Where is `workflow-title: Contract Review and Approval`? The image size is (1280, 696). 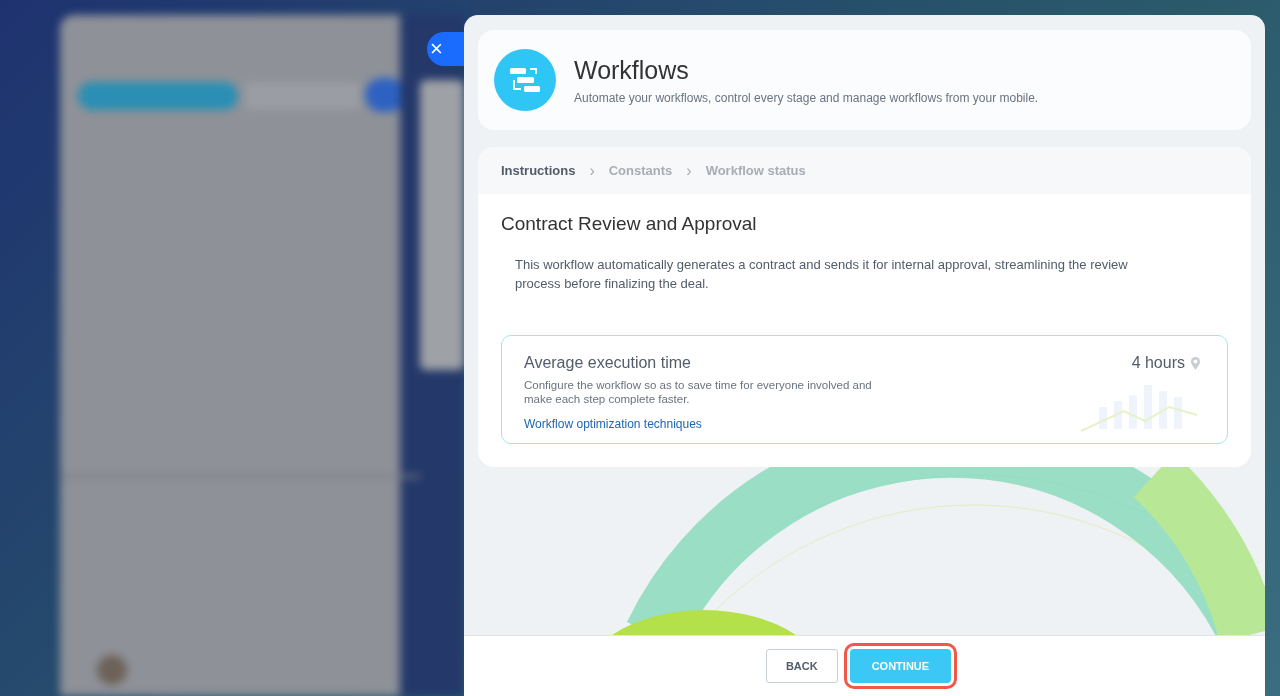
workflow-title: Contract Review and Approval is located at coordinates (629, 224).